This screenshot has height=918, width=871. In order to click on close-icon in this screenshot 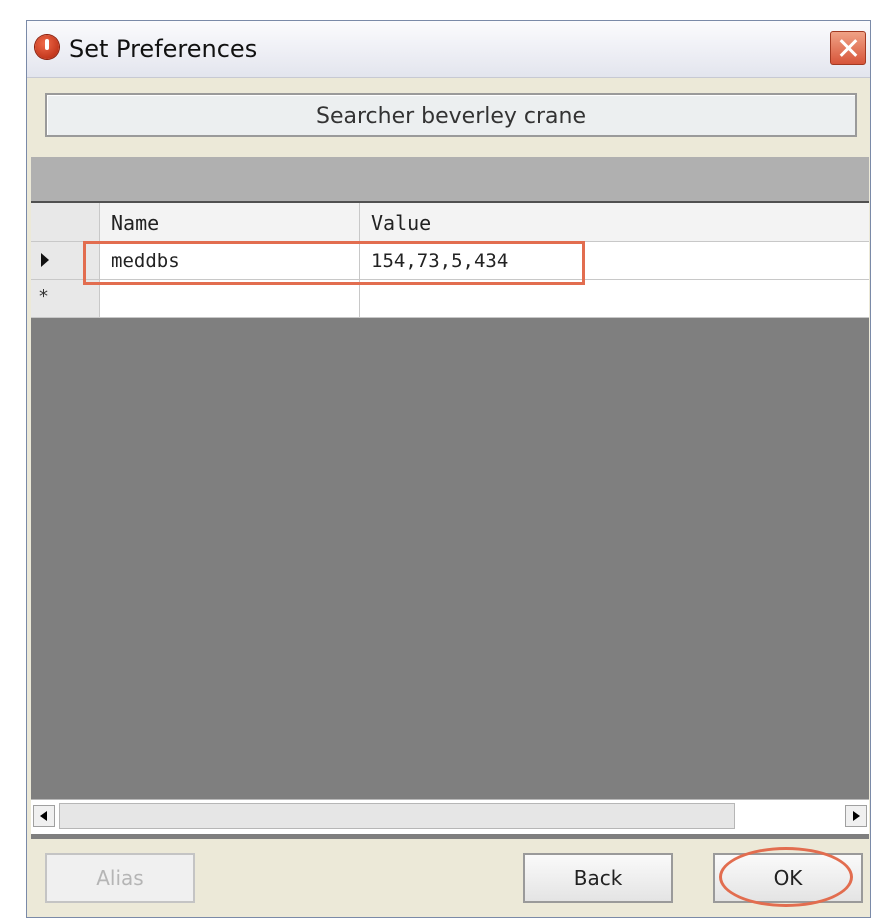, I will do `click(848, 48)`.